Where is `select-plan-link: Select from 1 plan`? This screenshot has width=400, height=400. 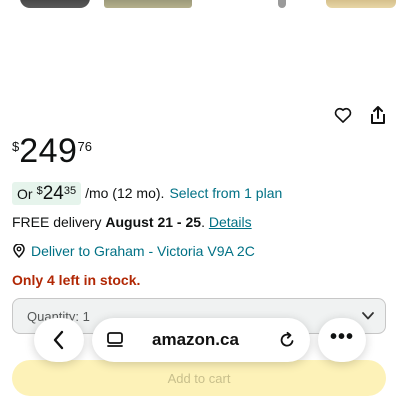
select-plan-link: Select from 1 plan is located at coordinates (225, 193).